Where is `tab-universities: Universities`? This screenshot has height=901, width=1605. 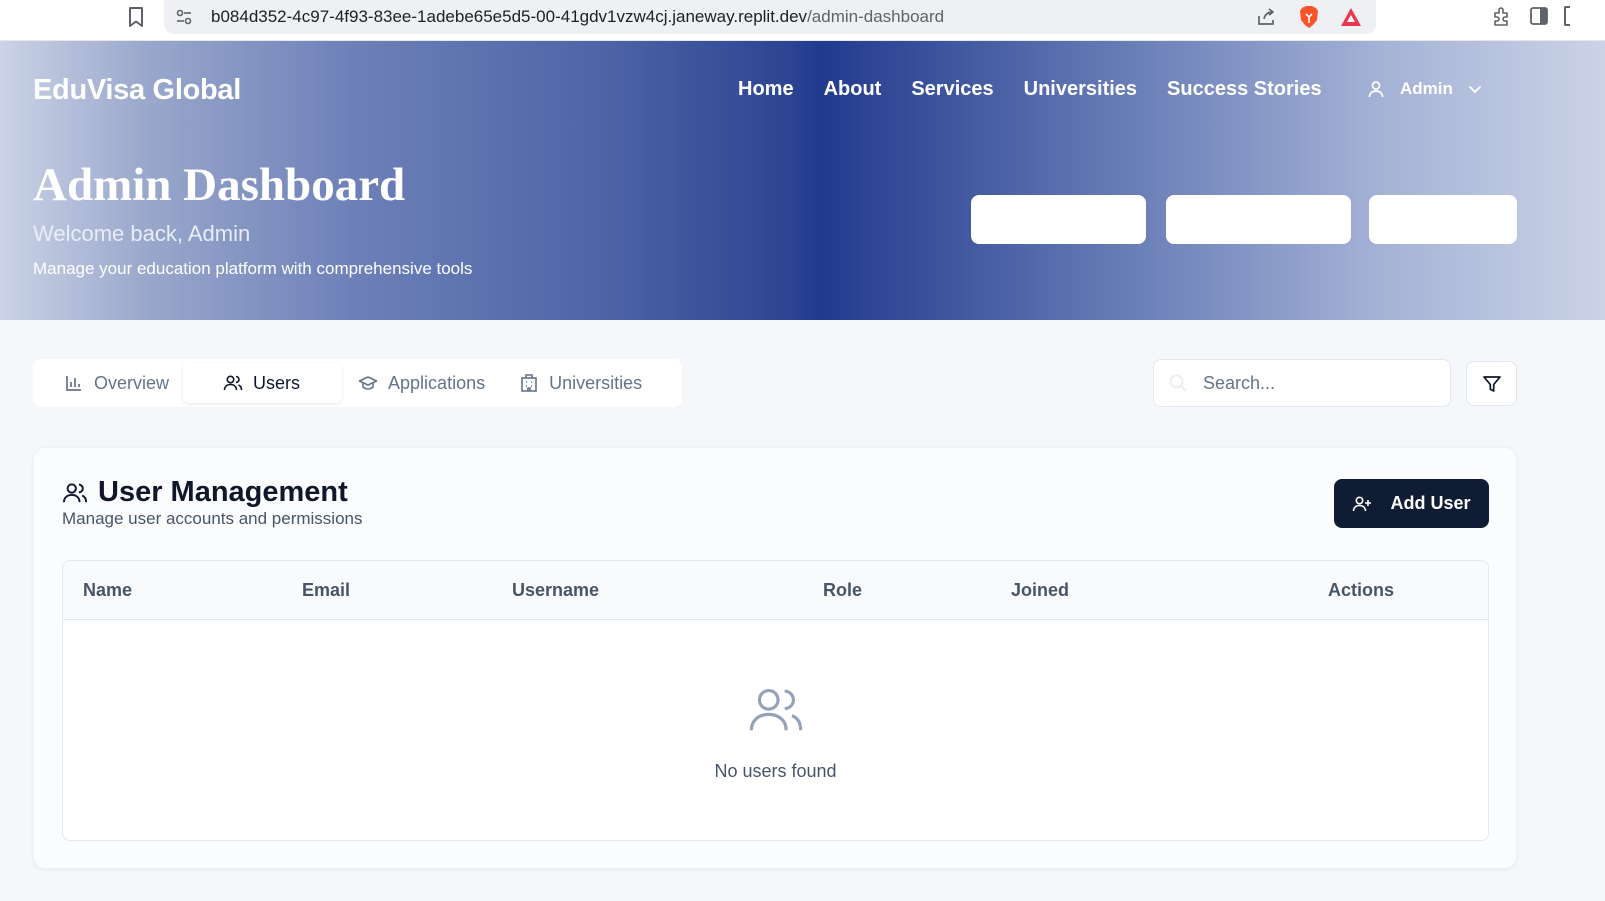
tab-universities: Universities is located at coordinates (577, 383).